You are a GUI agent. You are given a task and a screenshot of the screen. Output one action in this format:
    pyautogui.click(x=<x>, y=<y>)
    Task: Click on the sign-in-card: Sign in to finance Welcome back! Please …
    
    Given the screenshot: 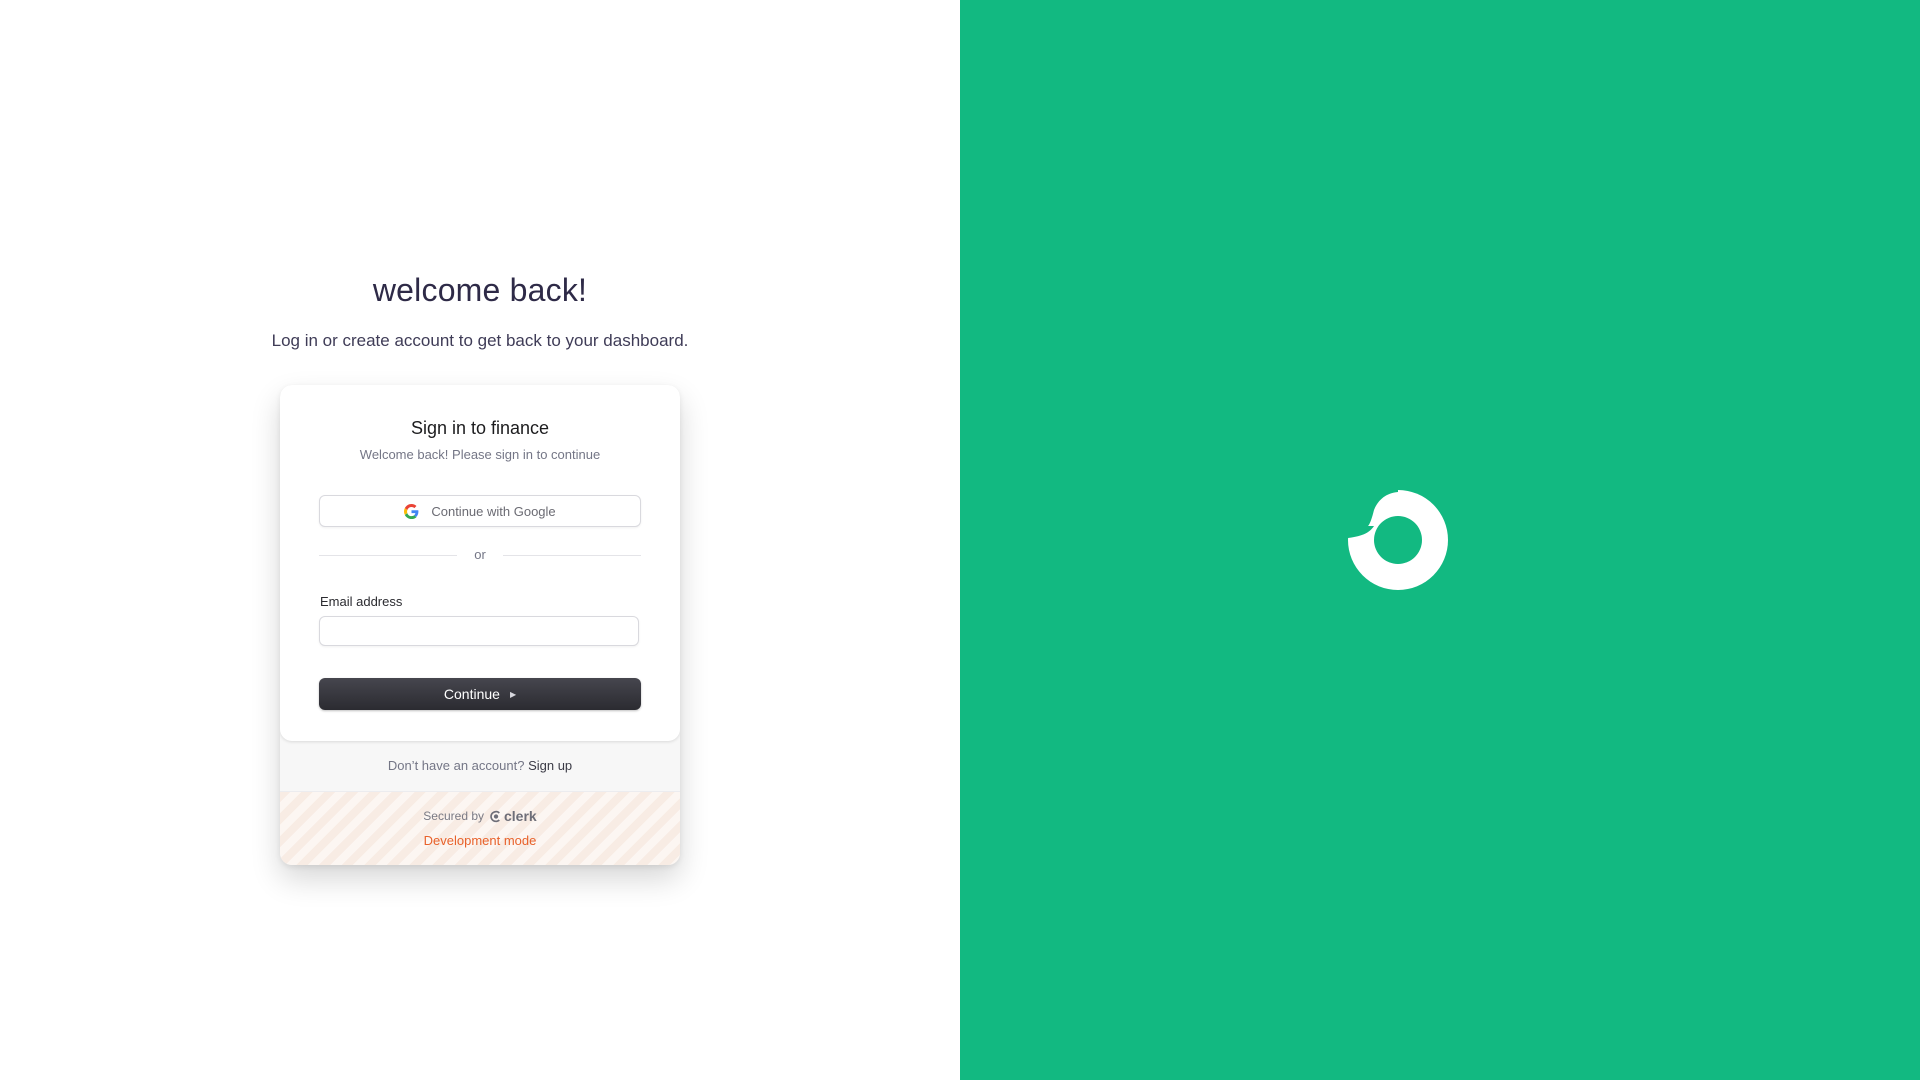 What is the action you would take?
    pyautogui.click(x=480, y=625)
    